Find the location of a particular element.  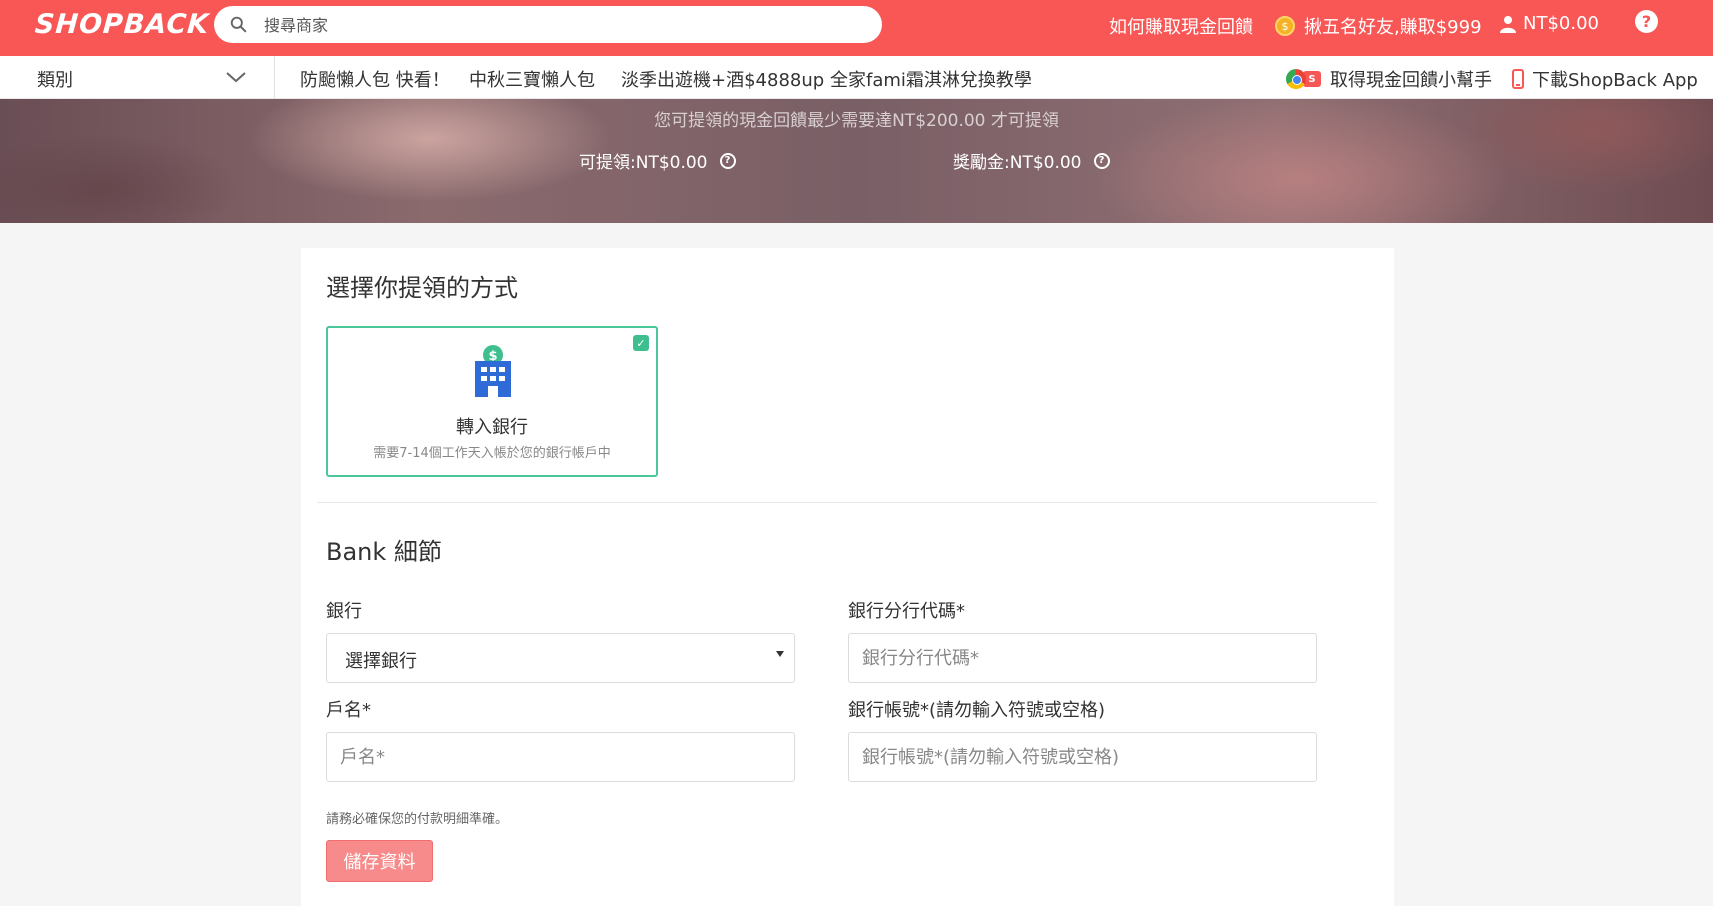

bank-details-title: Bank 細節 is located at coordinates (384, 552).